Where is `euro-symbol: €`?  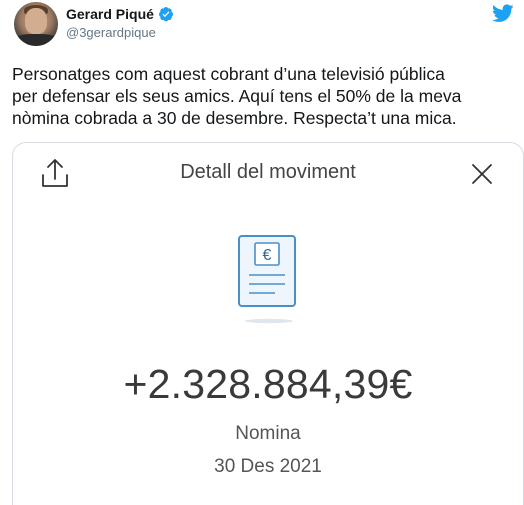
euro-symbol: € is located at coordinates (267, 255).